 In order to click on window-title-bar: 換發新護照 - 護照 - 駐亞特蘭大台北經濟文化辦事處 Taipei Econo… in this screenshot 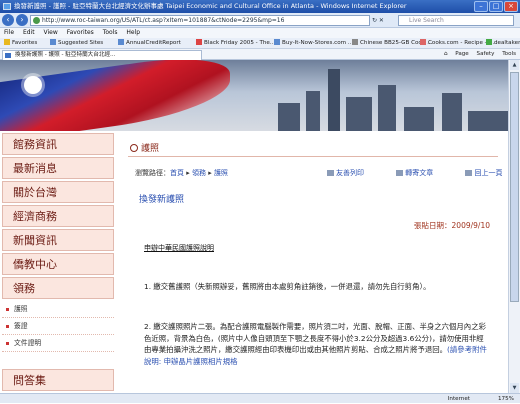, I will do `click(260, 6)`.